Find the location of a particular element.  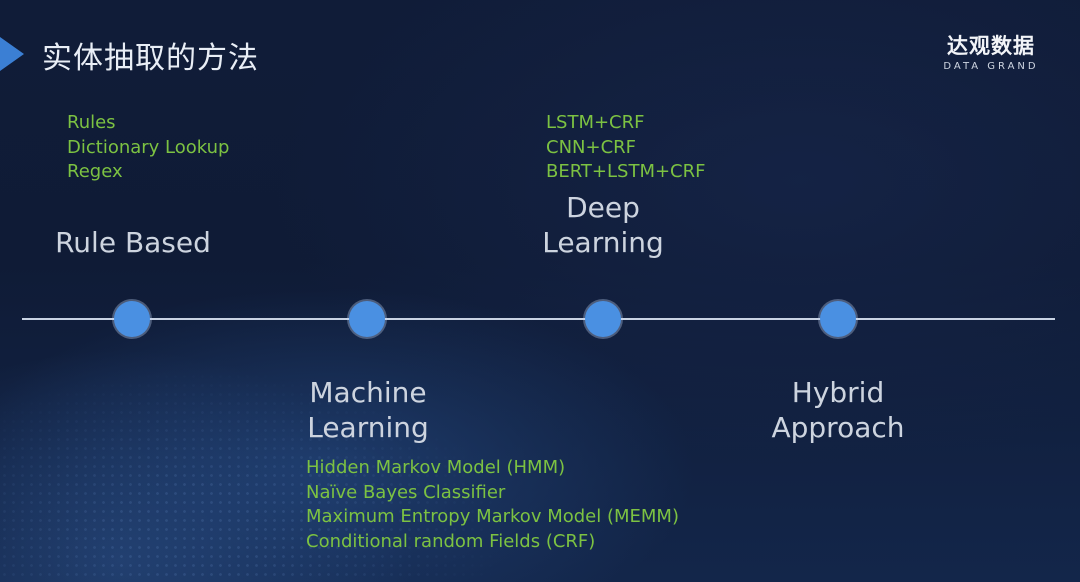

stage-label-machine-learning: Machine Learning is located at coordinates (368, 410).